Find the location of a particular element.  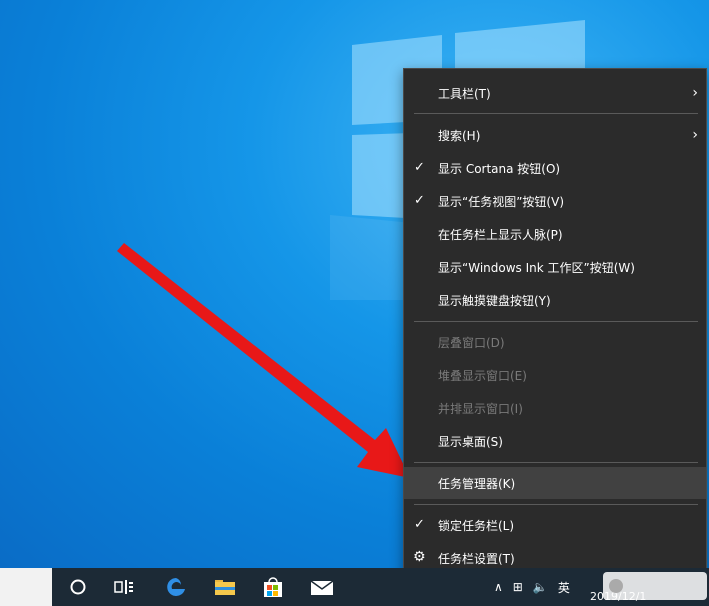

file-explorer-icon is located at coordinates (225, 587).